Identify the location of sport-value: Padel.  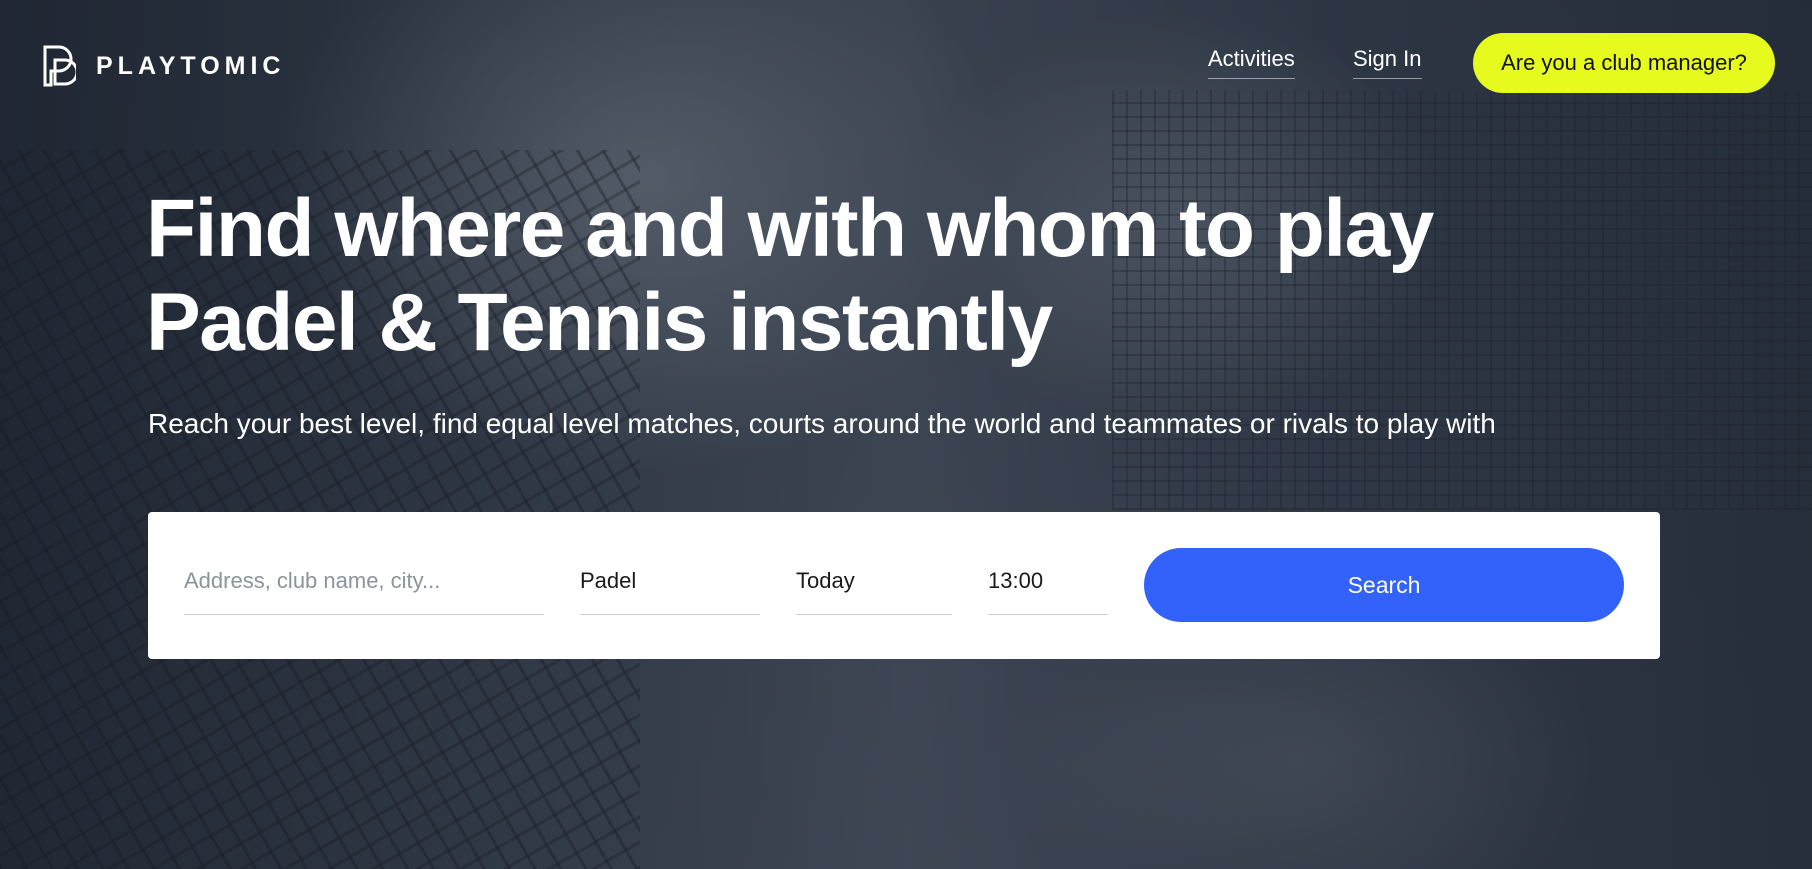
(608, 580).